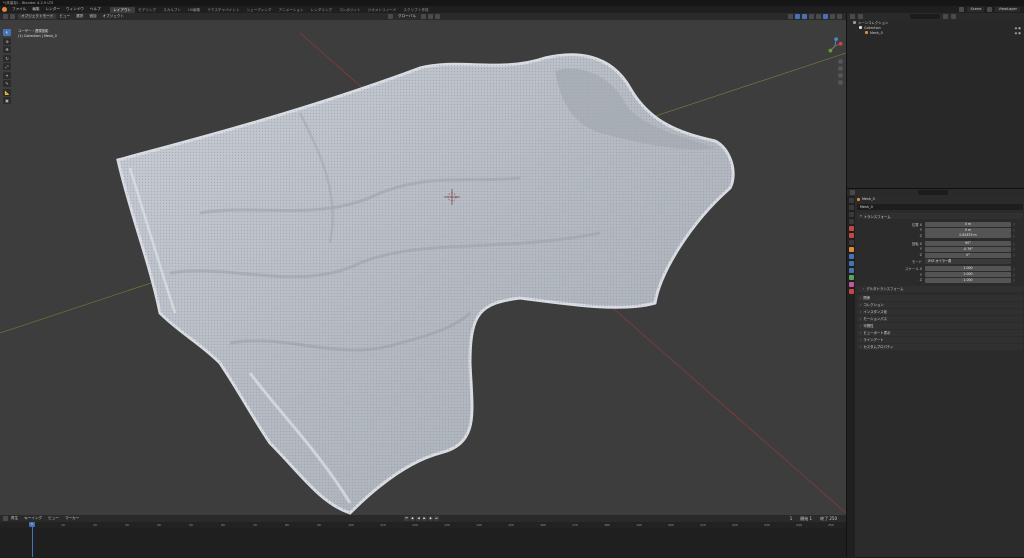  Describe the element at coordinates (940, 207) in the screenshot. I see `object-name-field: Mesh_0` at that location.